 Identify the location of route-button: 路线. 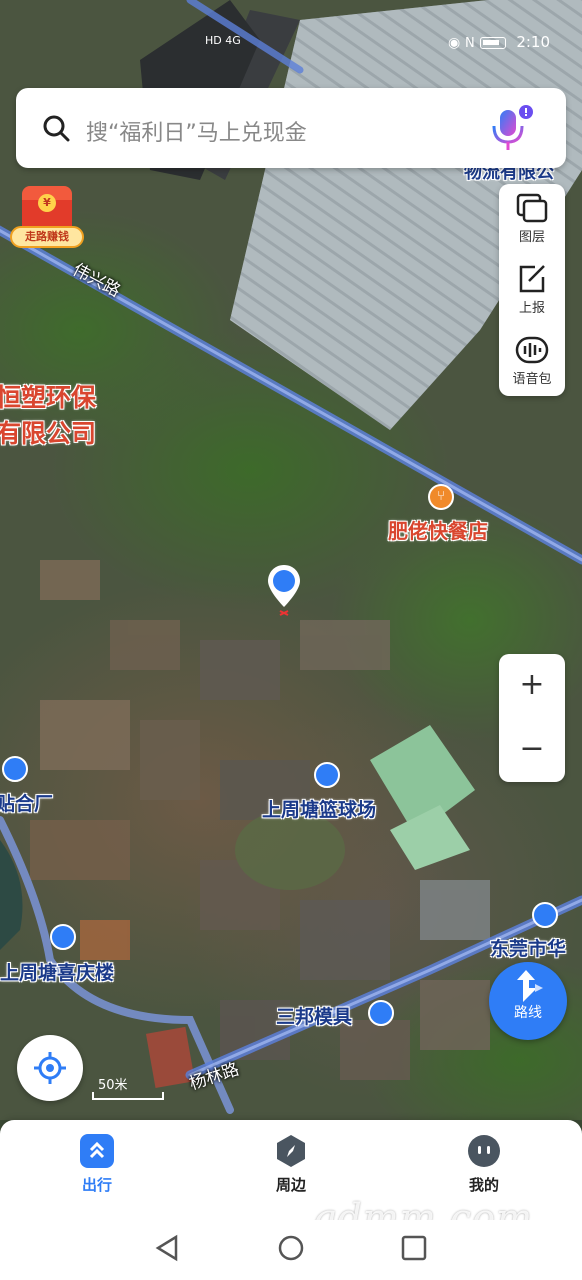
(528, 1001).